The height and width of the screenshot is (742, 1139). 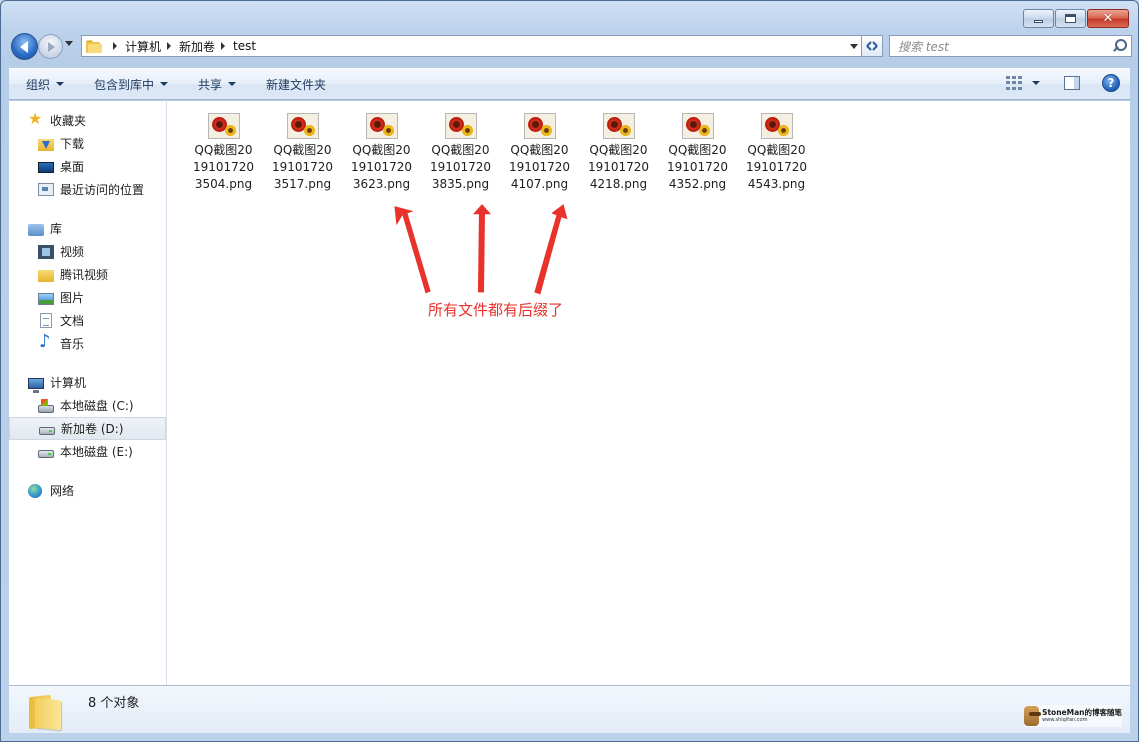 I want to click on organize-menu: 组织, so click(x=43, y=84).